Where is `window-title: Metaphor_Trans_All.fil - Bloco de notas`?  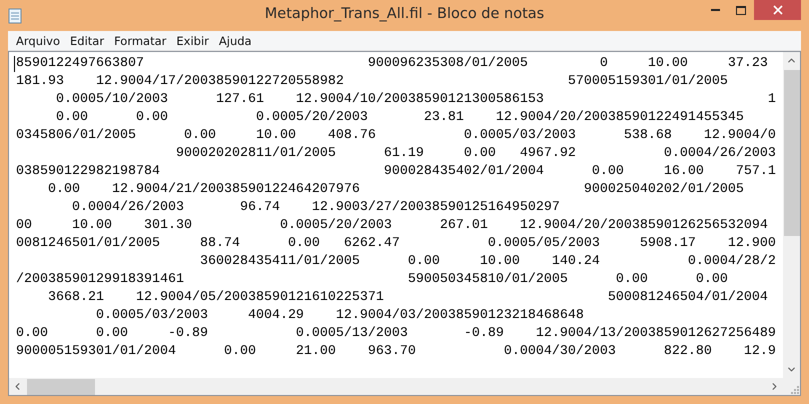 window-title: Metaphor_Trans_All.fil - Bloco de notas is located at coordinates (404, 14).